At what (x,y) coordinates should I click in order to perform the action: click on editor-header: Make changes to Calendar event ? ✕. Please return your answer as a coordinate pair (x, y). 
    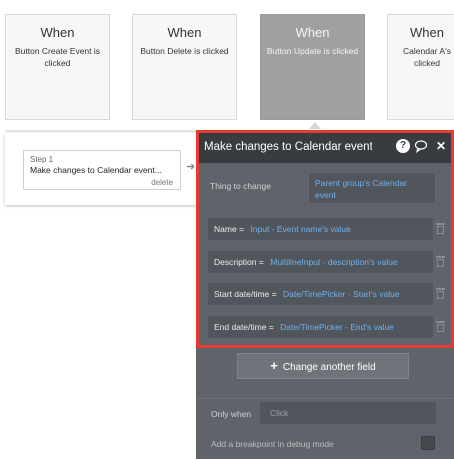
    Looking at the image, I should click on (325, 147).